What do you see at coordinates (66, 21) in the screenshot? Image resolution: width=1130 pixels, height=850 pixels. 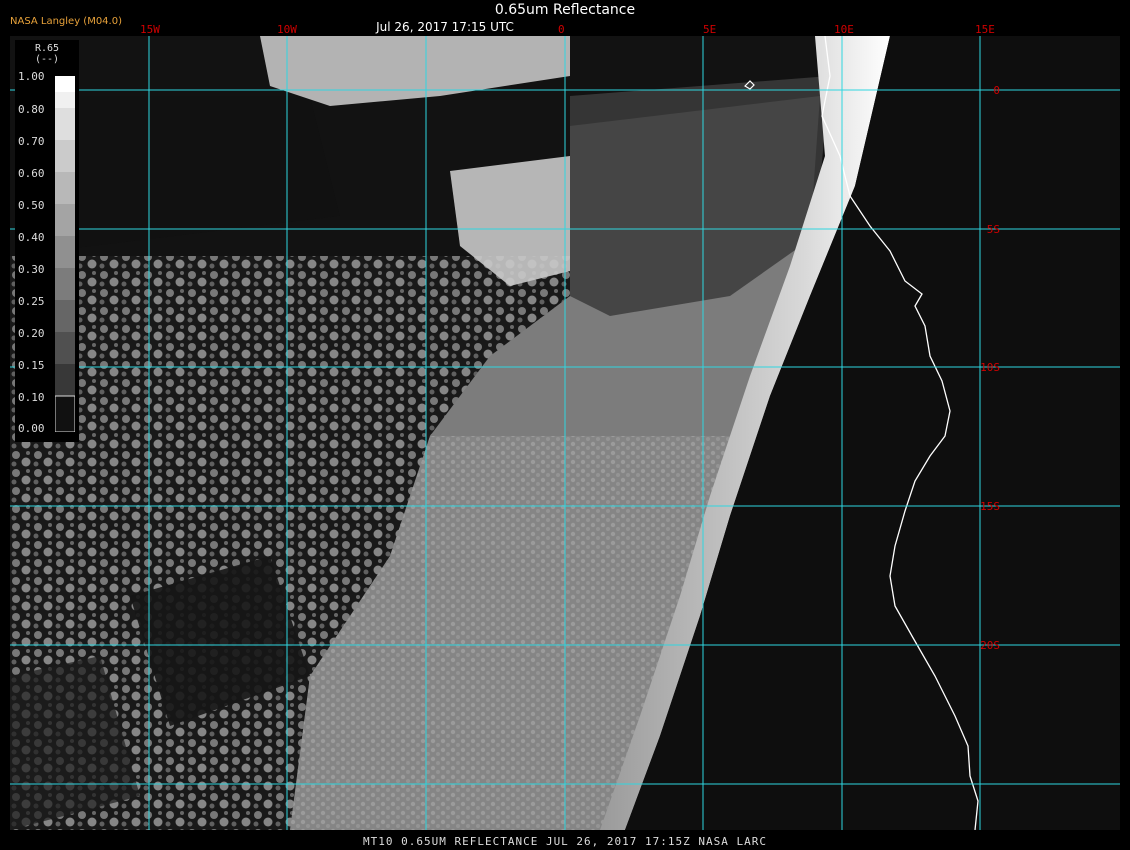 I see `agency-label: NASA Langley (M04.0)` at bounding box center [66, 21].